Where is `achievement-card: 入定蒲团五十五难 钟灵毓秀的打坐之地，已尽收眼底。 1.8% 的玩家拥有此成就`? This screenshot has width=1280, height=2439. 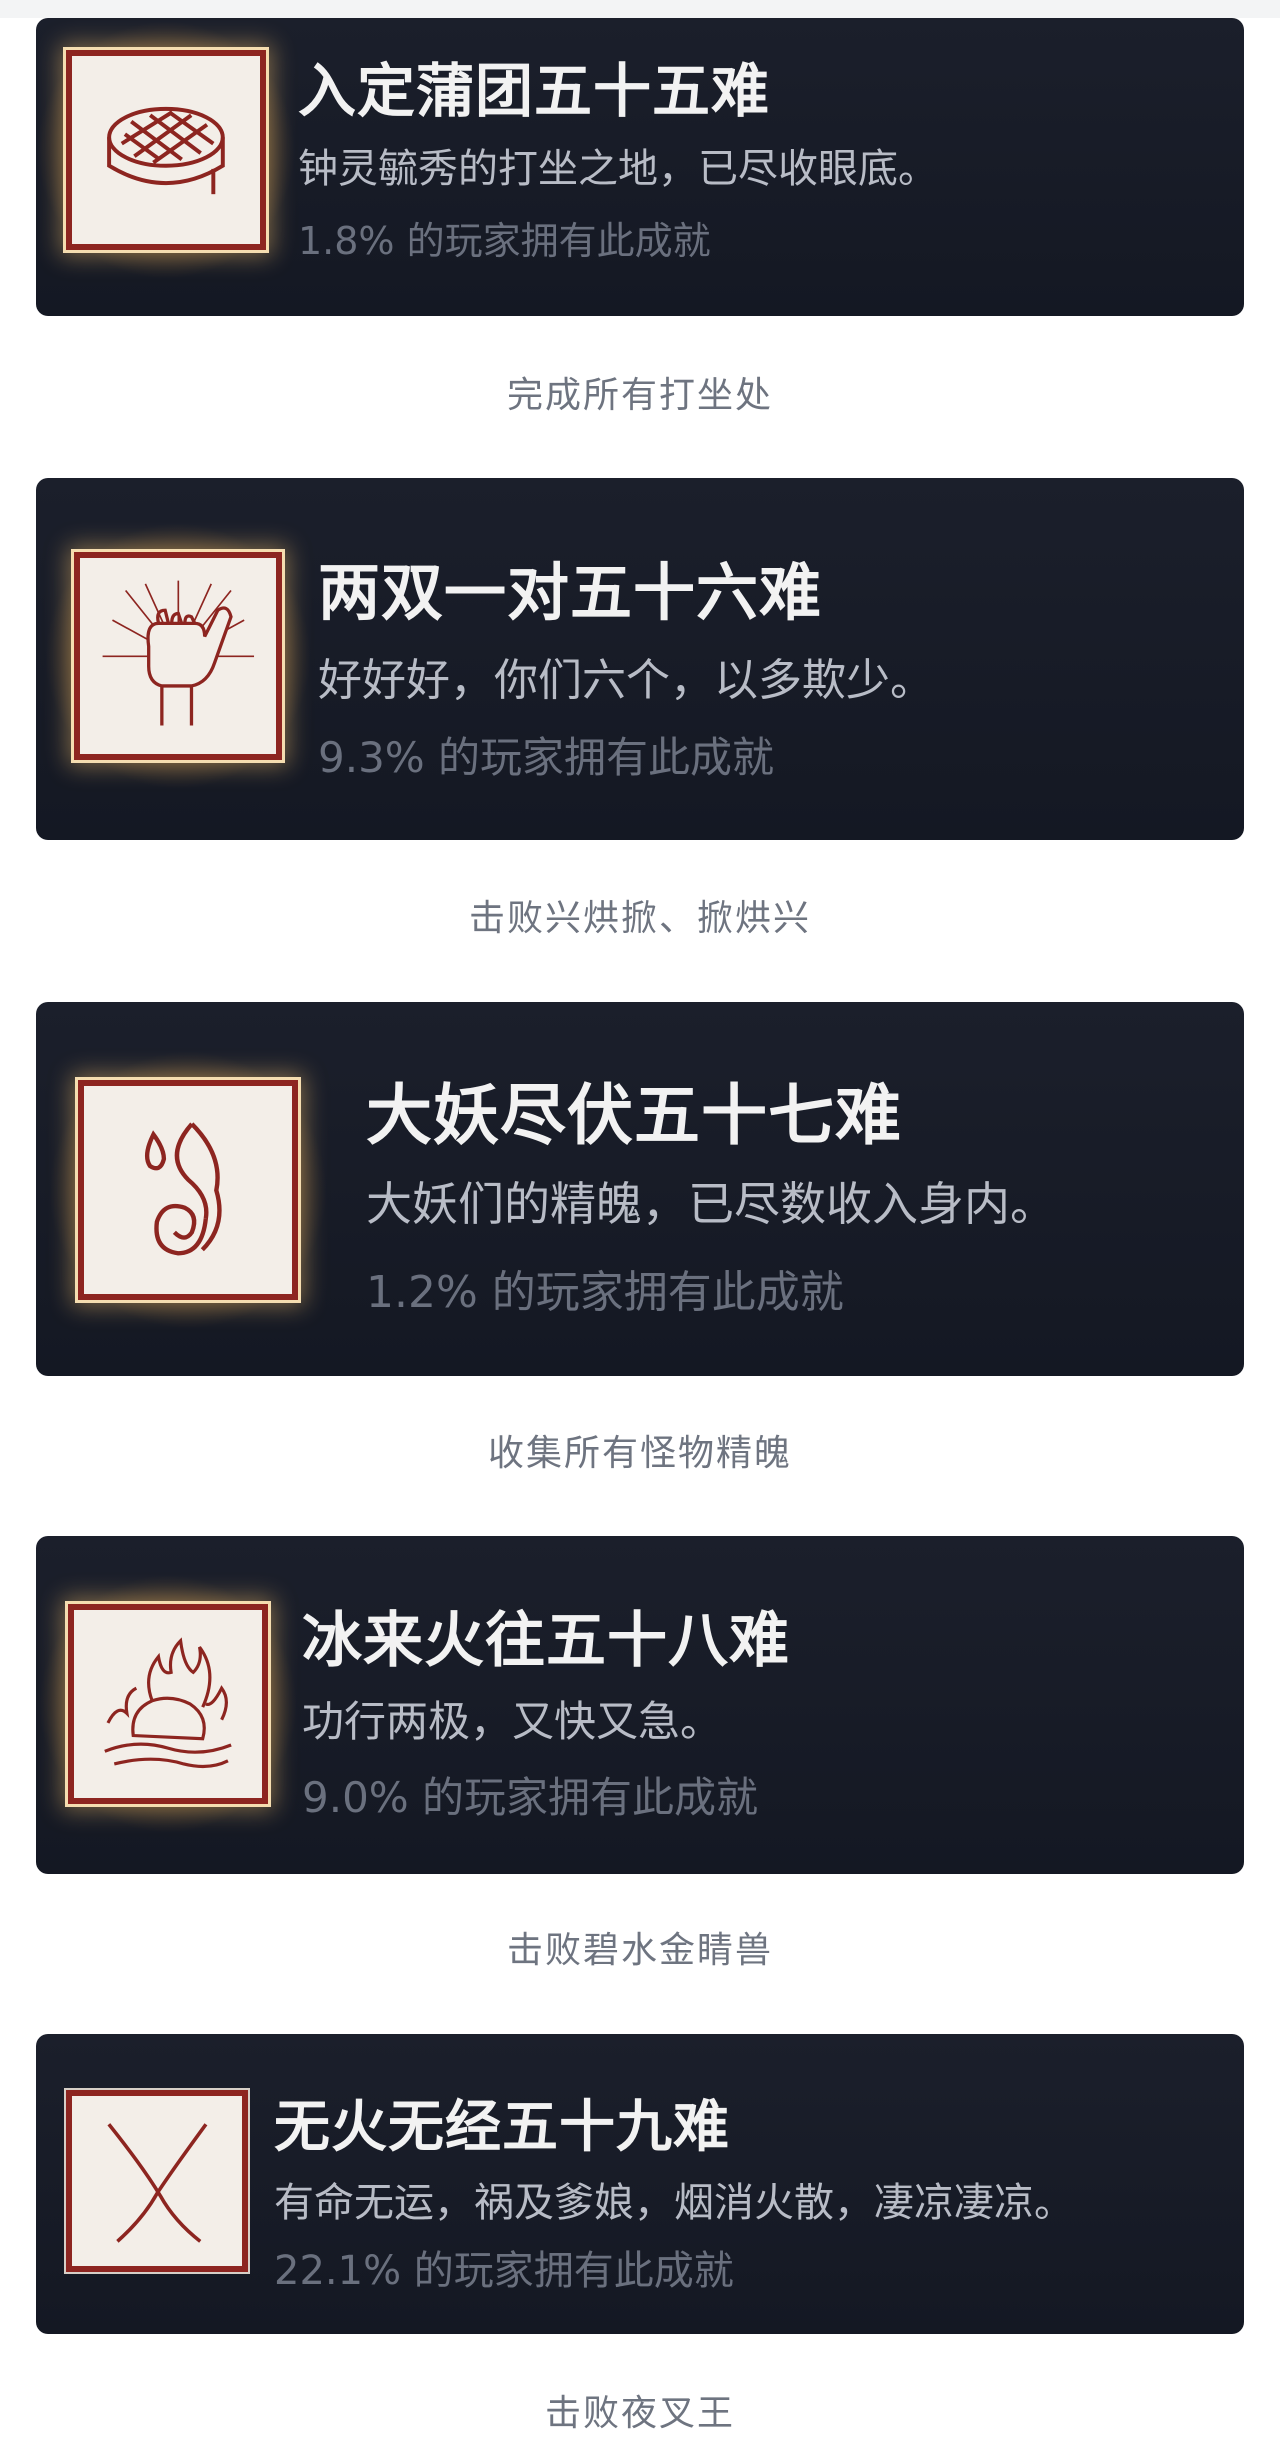 achievement-card: 入定蒲团五十五难 钟灵毓秀的打坐之地，已尽收眼底。 1.8% 的玩家拥有此成就 is located at coordinates (640, 167).